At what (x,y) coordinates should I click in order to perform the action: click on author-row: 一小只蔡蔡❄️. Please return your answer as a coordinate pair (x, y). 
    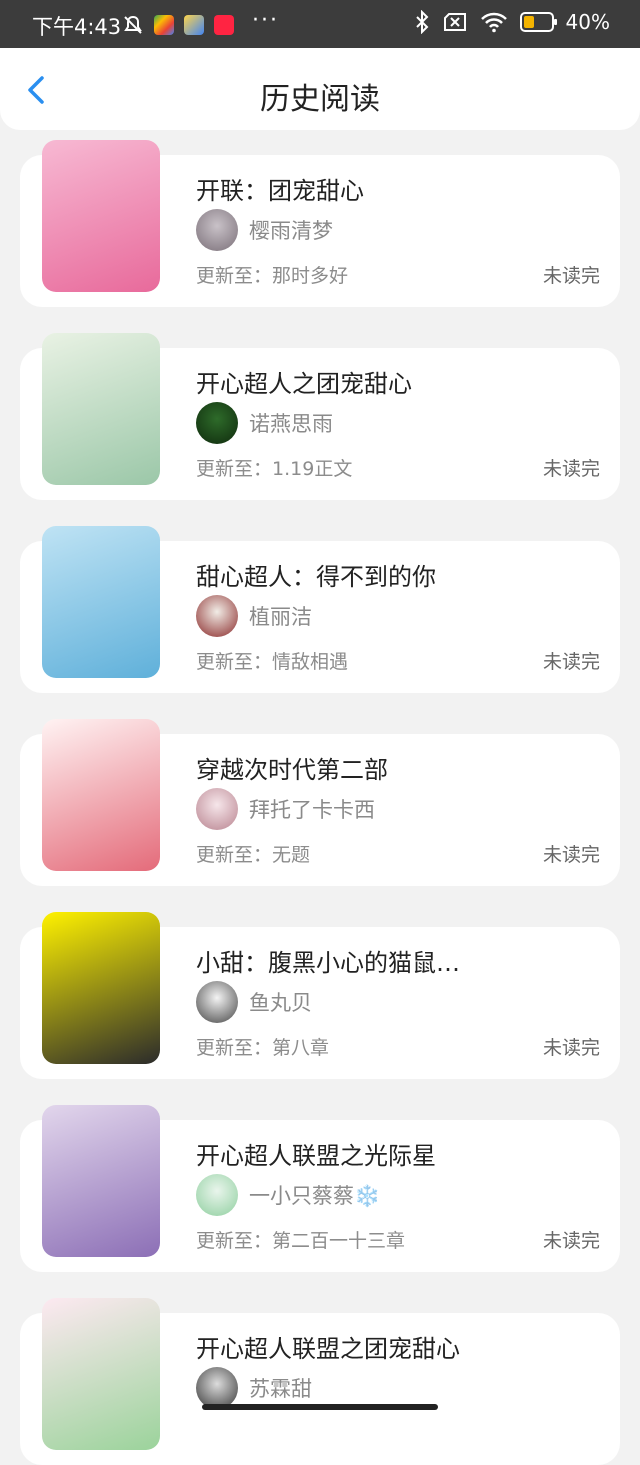
    Looking at the image, I should click on (288, 1195).